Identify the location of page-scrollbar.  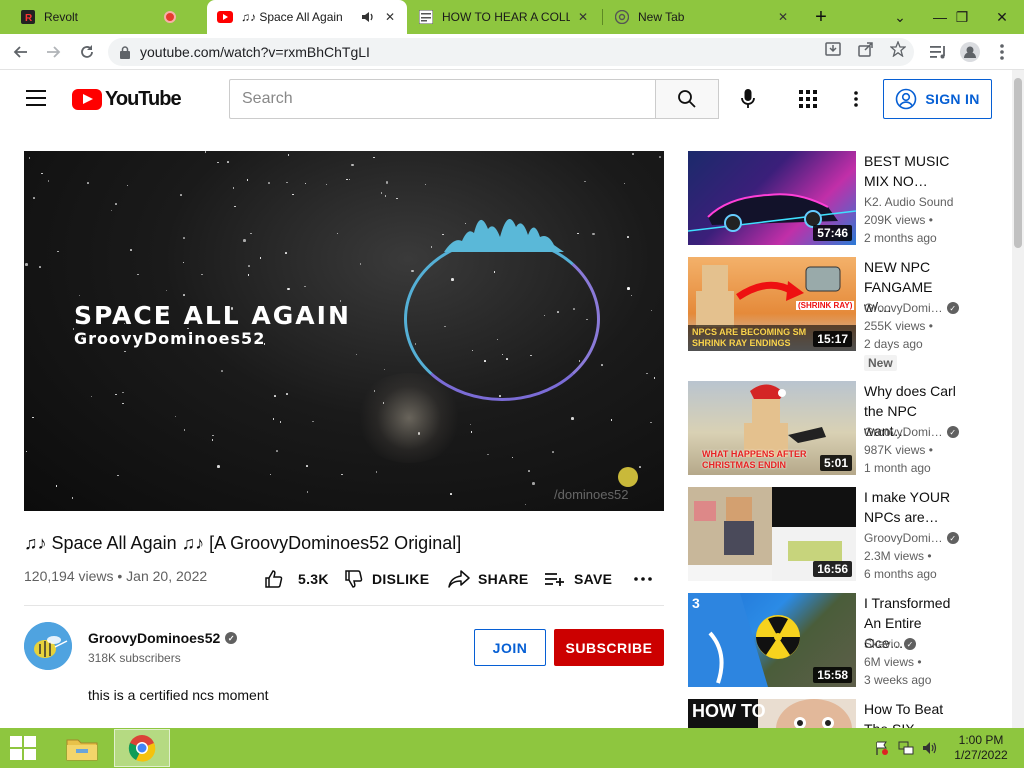
(1018, 399).